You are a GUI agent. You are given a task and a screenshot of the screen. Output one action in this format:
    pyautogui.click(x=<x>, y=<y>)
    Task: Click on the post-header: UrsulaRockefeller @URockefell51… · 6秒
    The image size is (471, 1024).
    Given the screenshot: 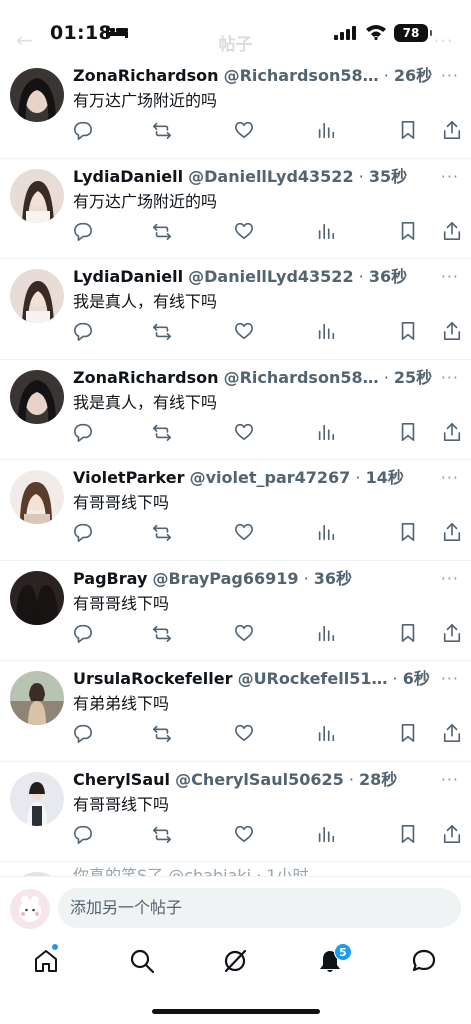 What is the action you would take?
    pyautogui.click(x=253, y=679)
    